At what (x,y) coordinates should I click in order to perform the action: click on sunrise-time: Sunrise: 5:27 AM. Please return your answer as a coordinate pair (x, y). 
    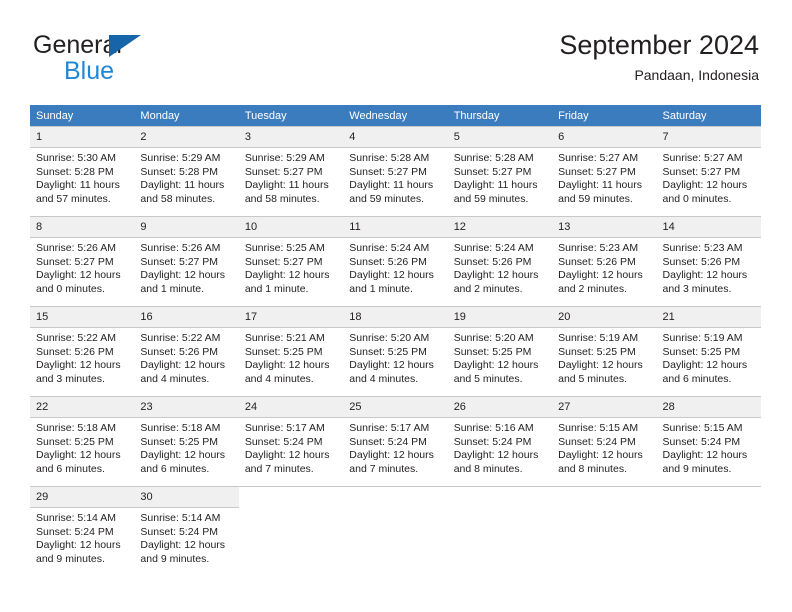
    Looking at the image, I should click on (702, 158).